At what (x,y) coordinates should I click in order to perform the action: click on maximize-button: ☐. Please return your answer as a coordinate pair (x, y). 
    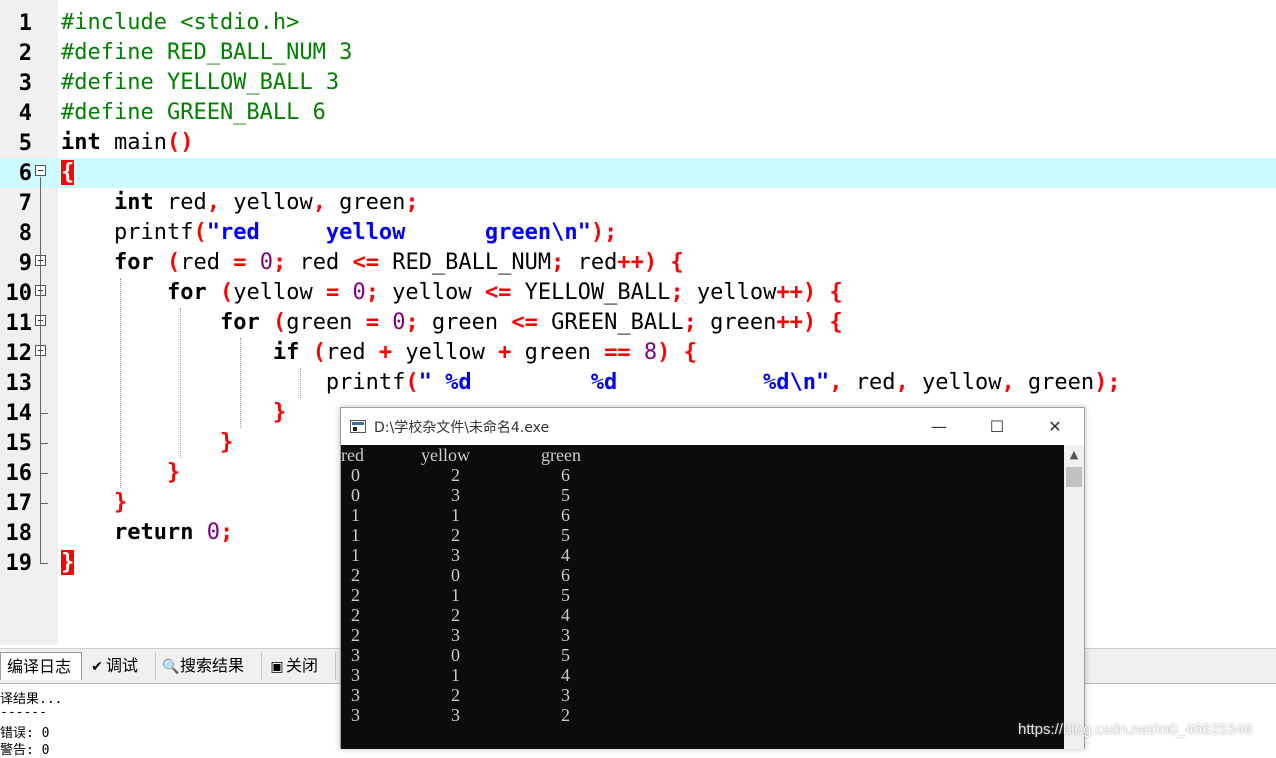
    Looking at the image, I should click on (997, 426).